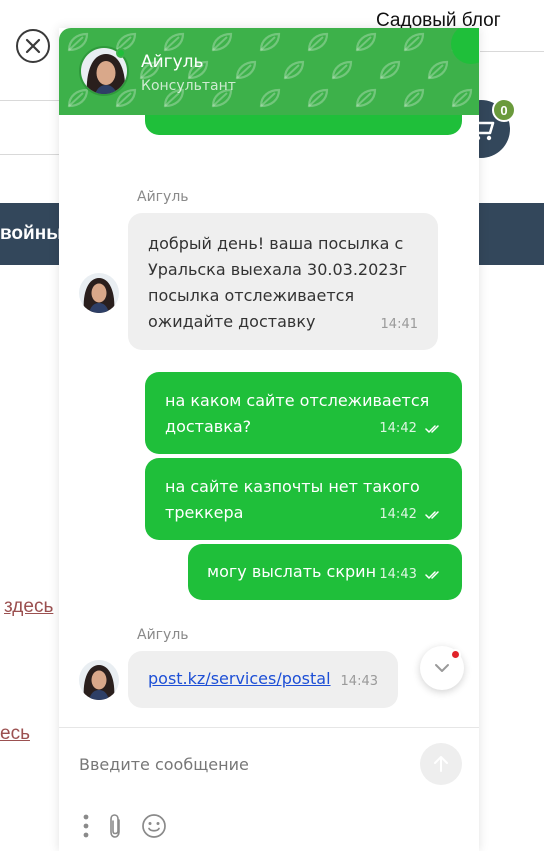  I want to click on send-button, so click(441, 764).